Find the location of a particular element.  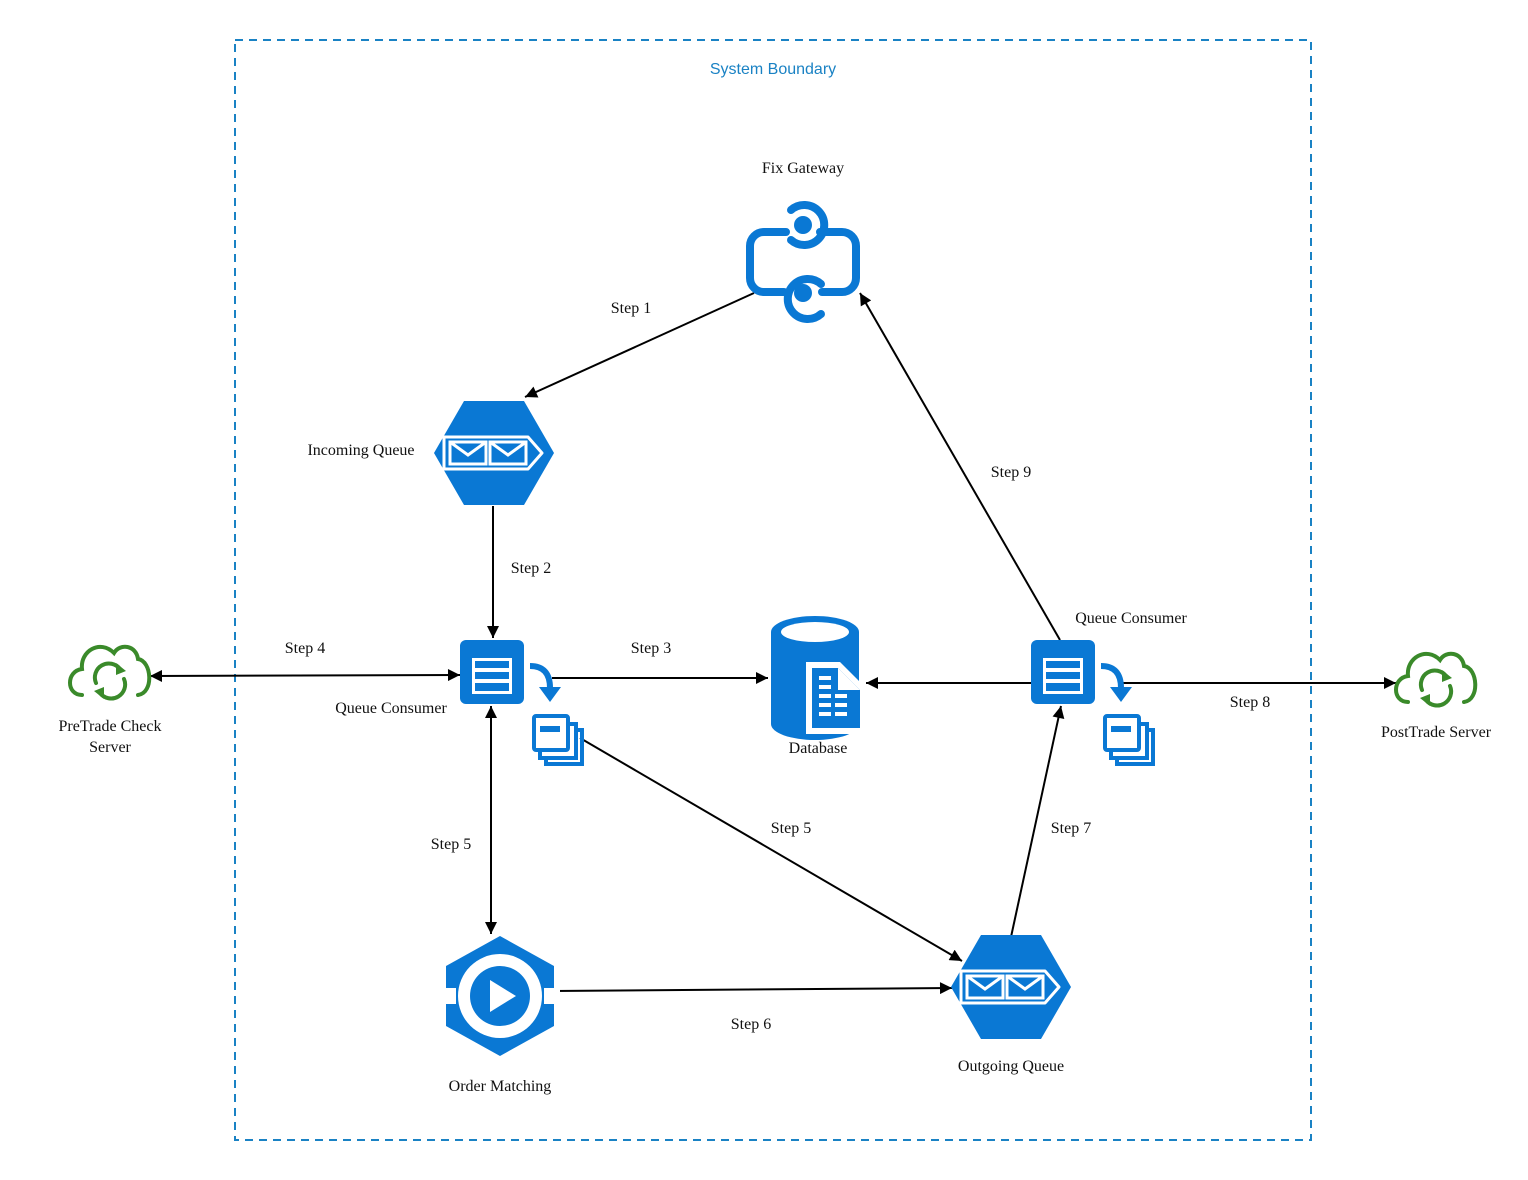

node-fix-gateway: Fix Gateway is located at coordinates (803, 241).